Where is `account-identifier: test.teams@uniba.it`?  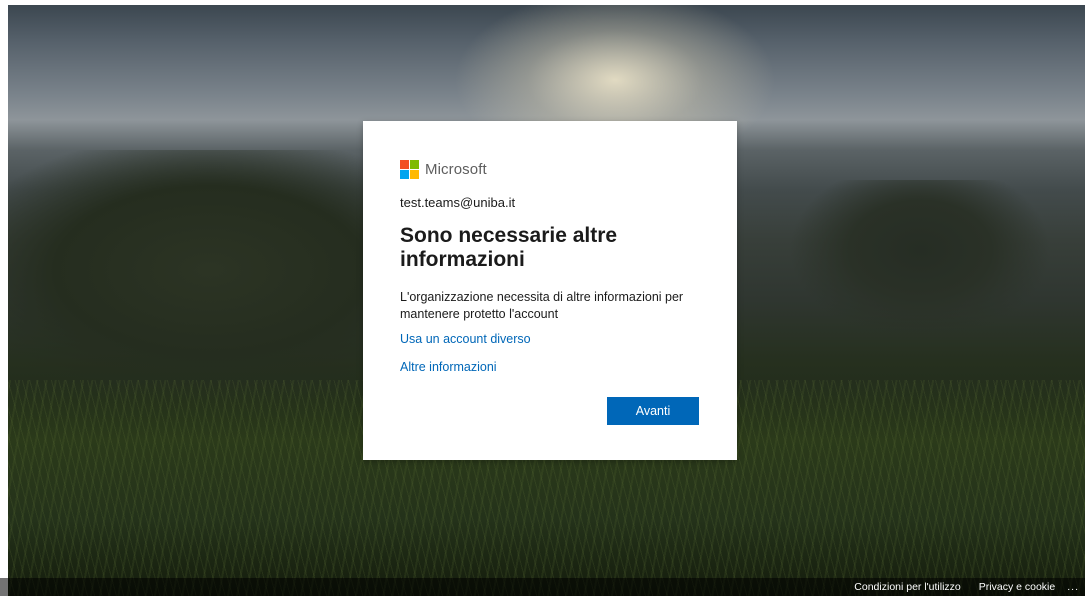 account-identifier: test.teams@uniba.it is located at coordinates (458, 202).